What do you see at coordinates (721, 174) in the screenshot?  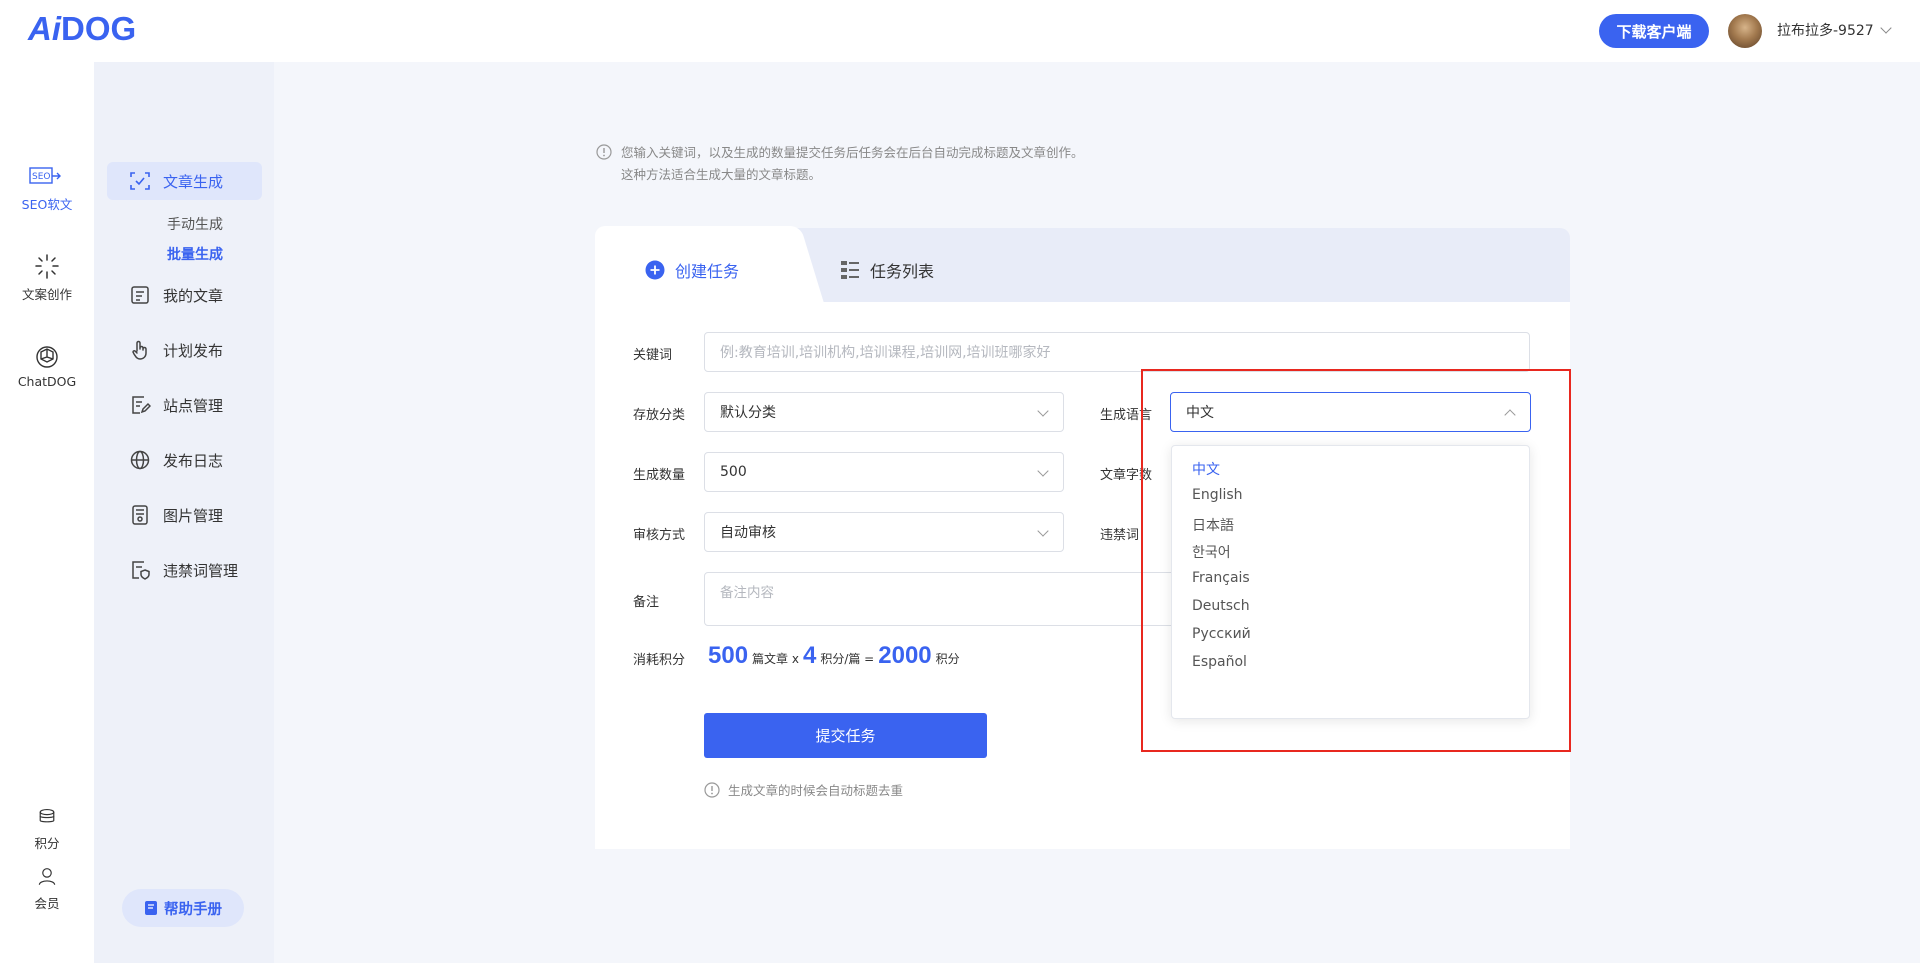 I see `notice-line-2: 这种方法适合生成大量的文章标题。` at bounding box center [721, 174].